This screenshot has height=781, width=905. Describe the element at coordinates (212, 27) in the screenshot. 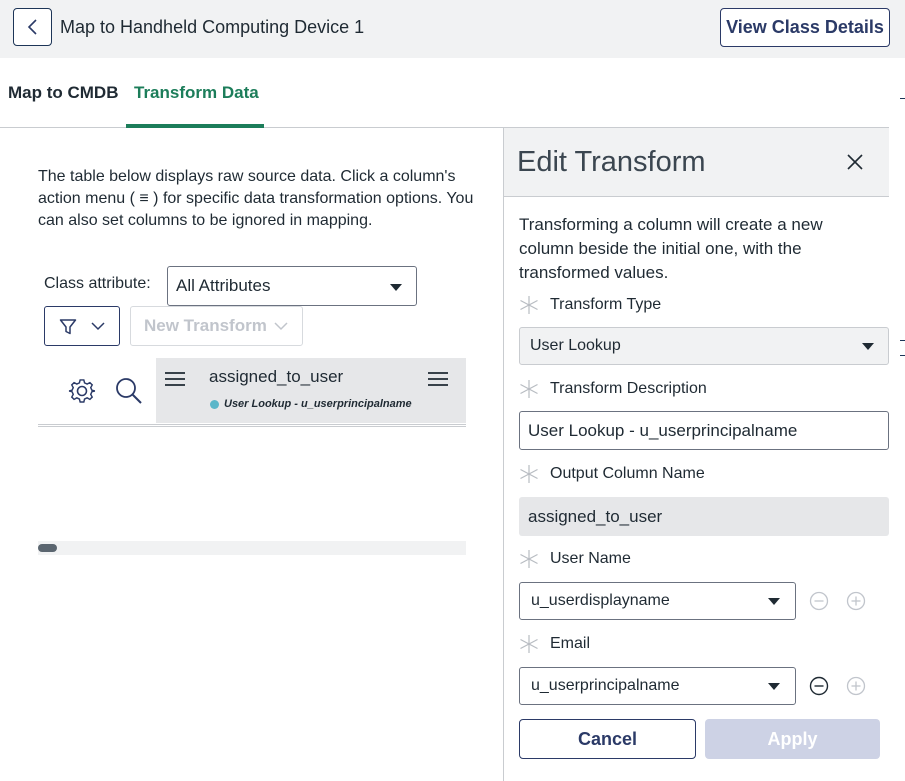

I see `page-title: Map to Handheld Computing Device 1` at that location.